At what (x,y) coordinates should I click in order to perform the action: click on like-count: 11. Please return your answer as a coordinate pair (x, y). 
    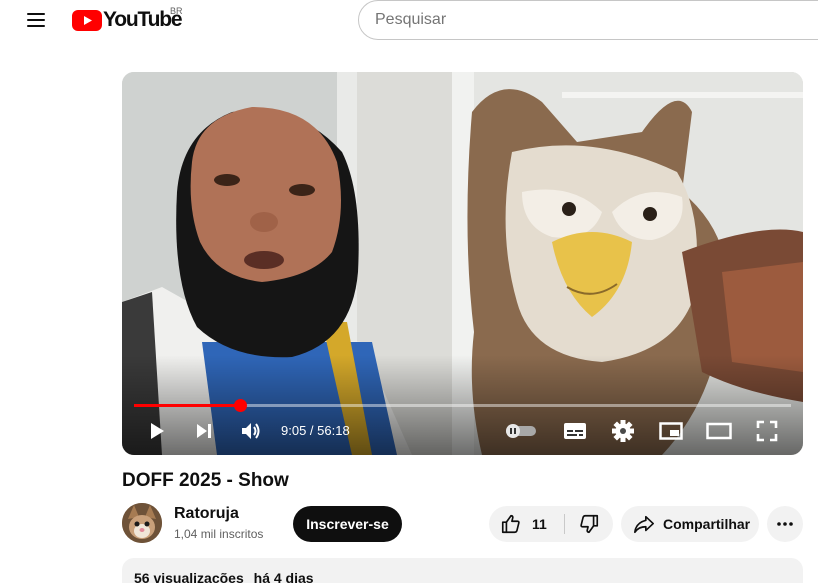
    Looking at the image, I should click on (539, 524).